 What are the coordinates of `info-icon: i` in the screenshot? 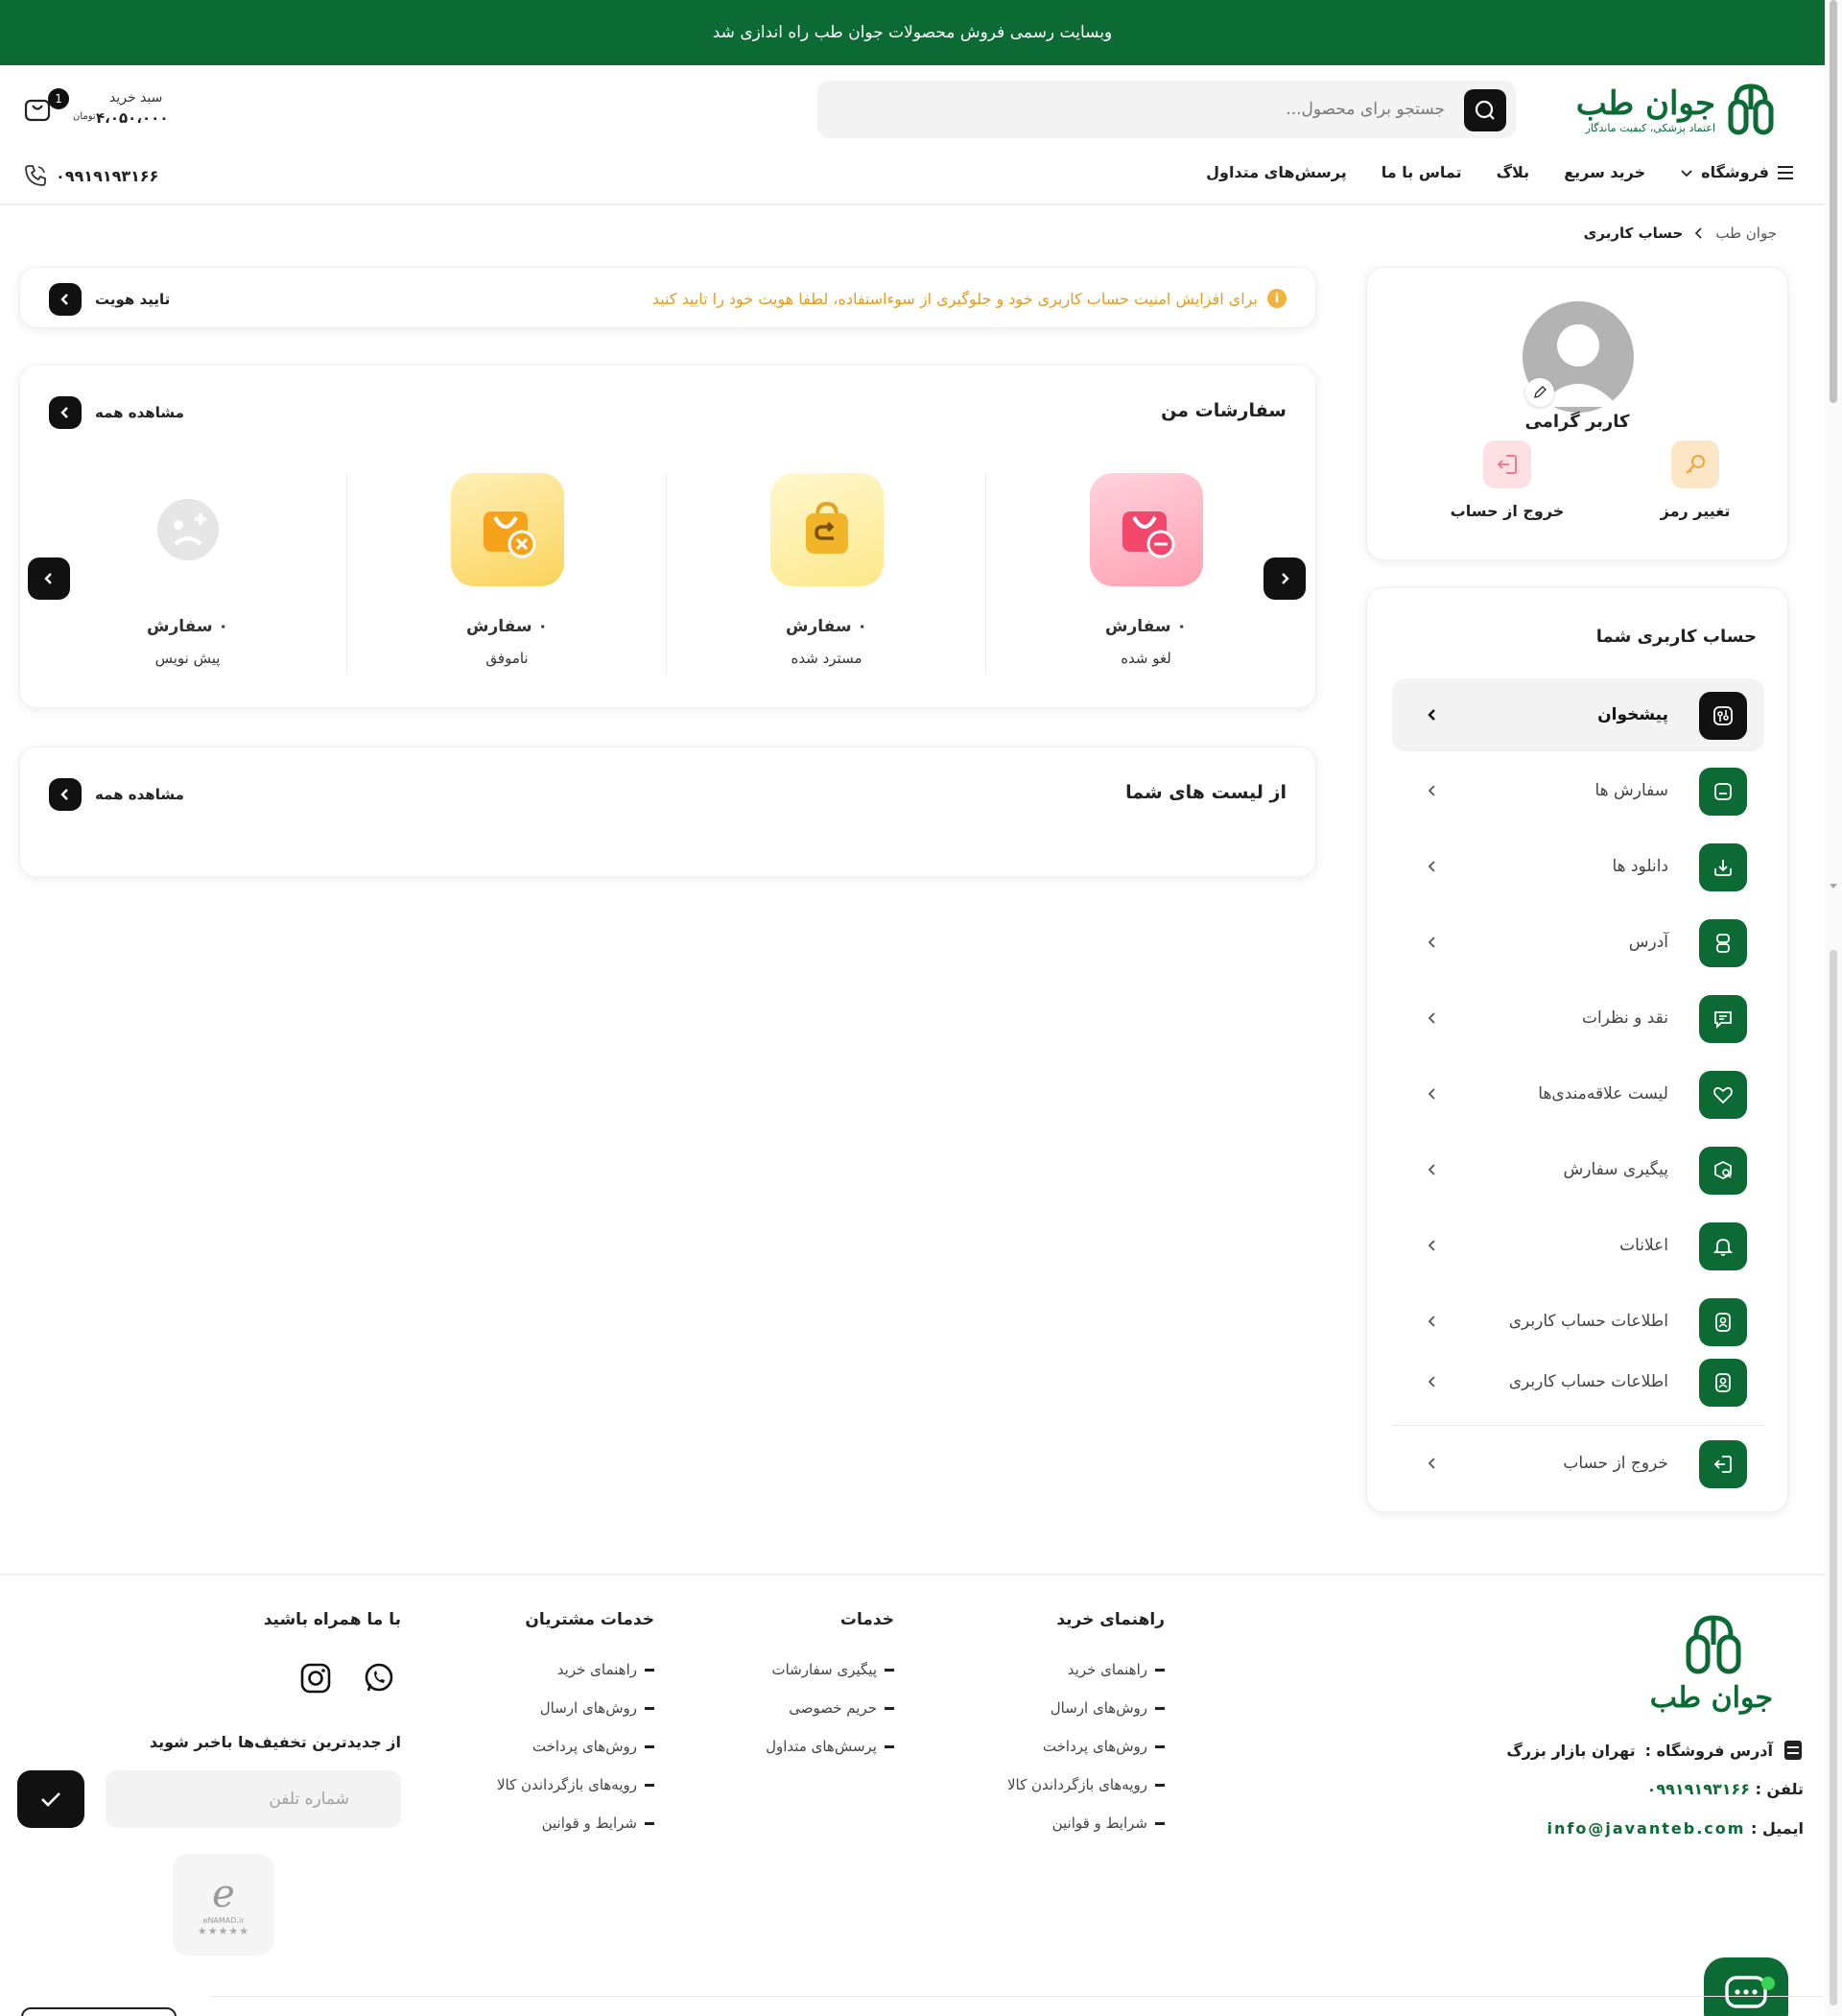 It's located at (1277, 298).